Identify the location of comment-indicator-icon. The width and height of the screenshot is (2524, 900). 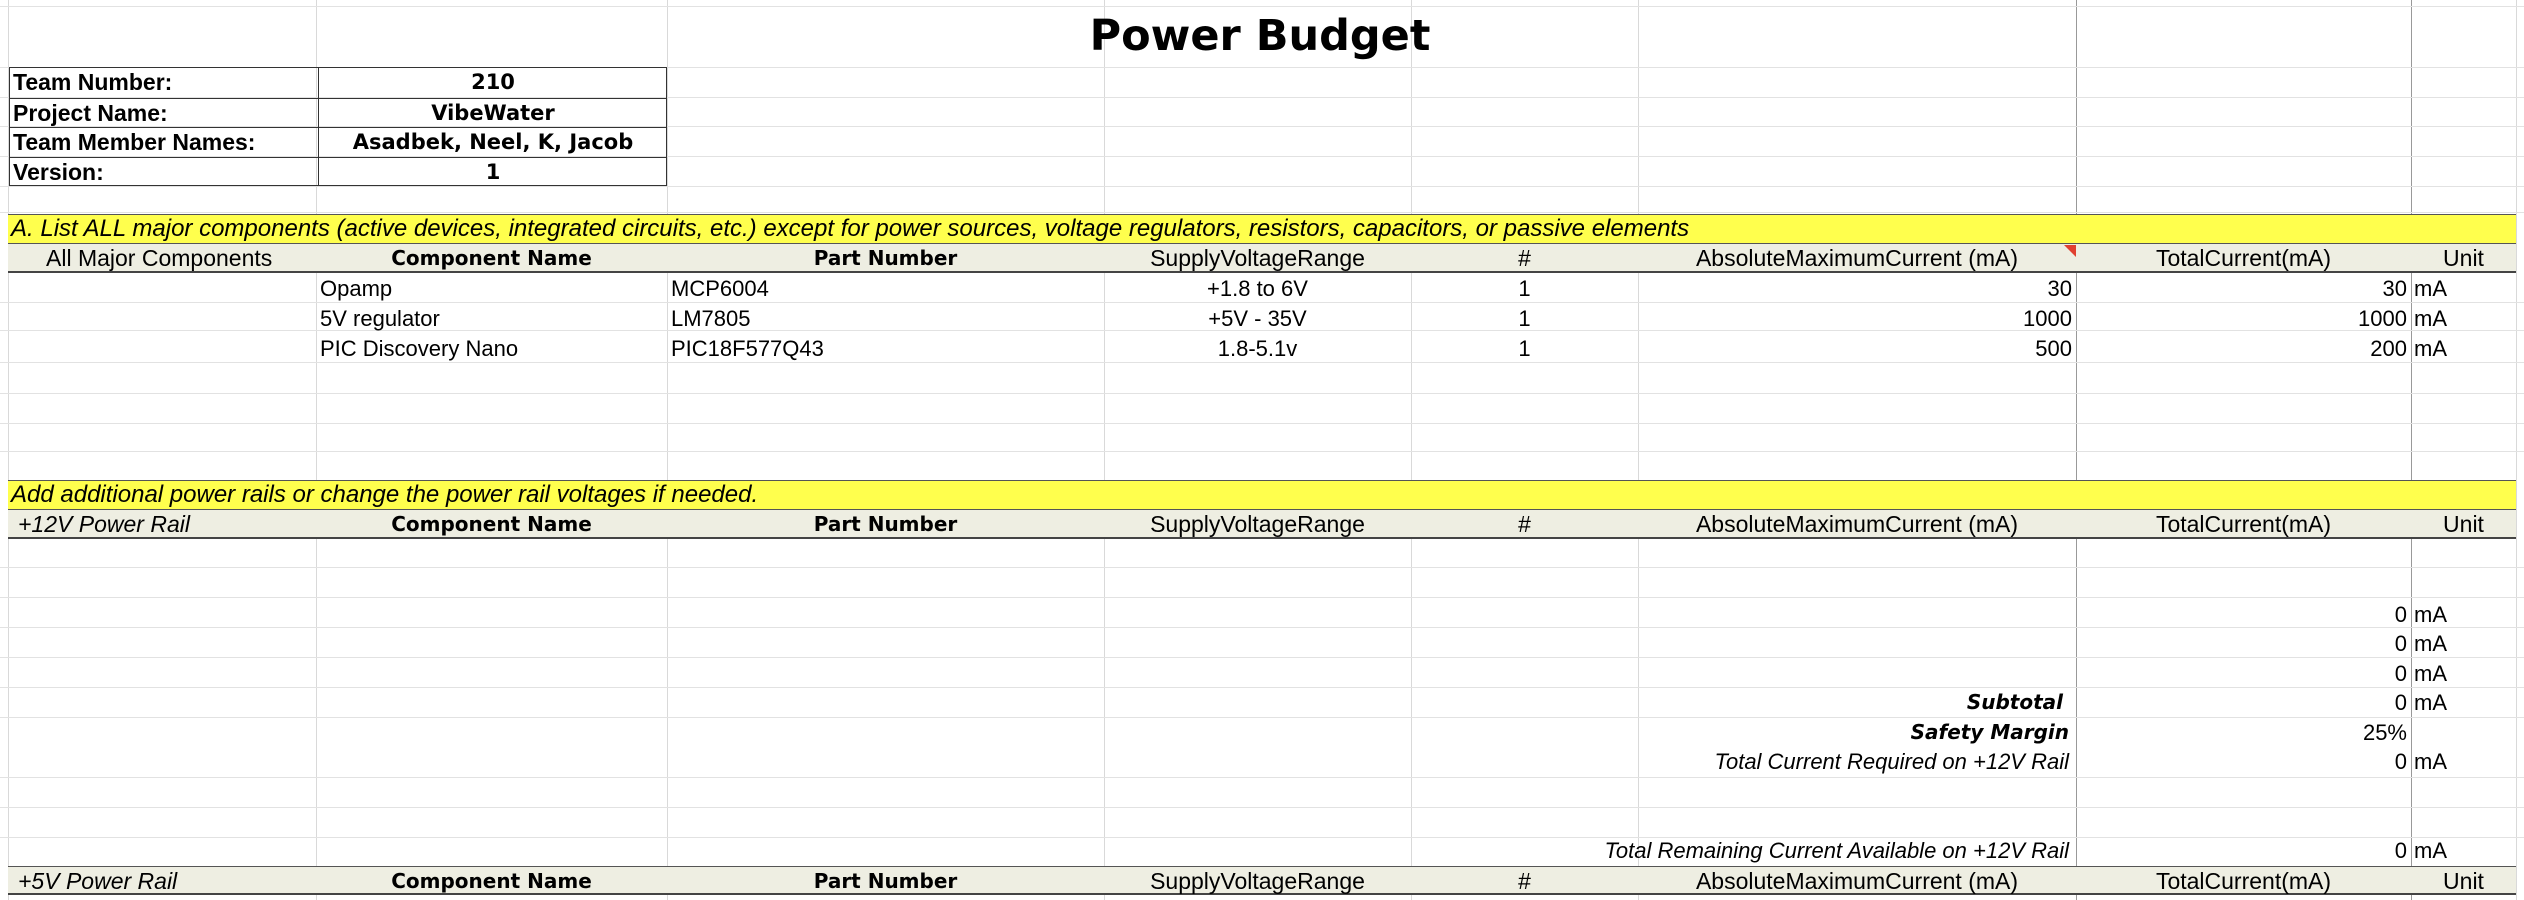
(2070, 251).